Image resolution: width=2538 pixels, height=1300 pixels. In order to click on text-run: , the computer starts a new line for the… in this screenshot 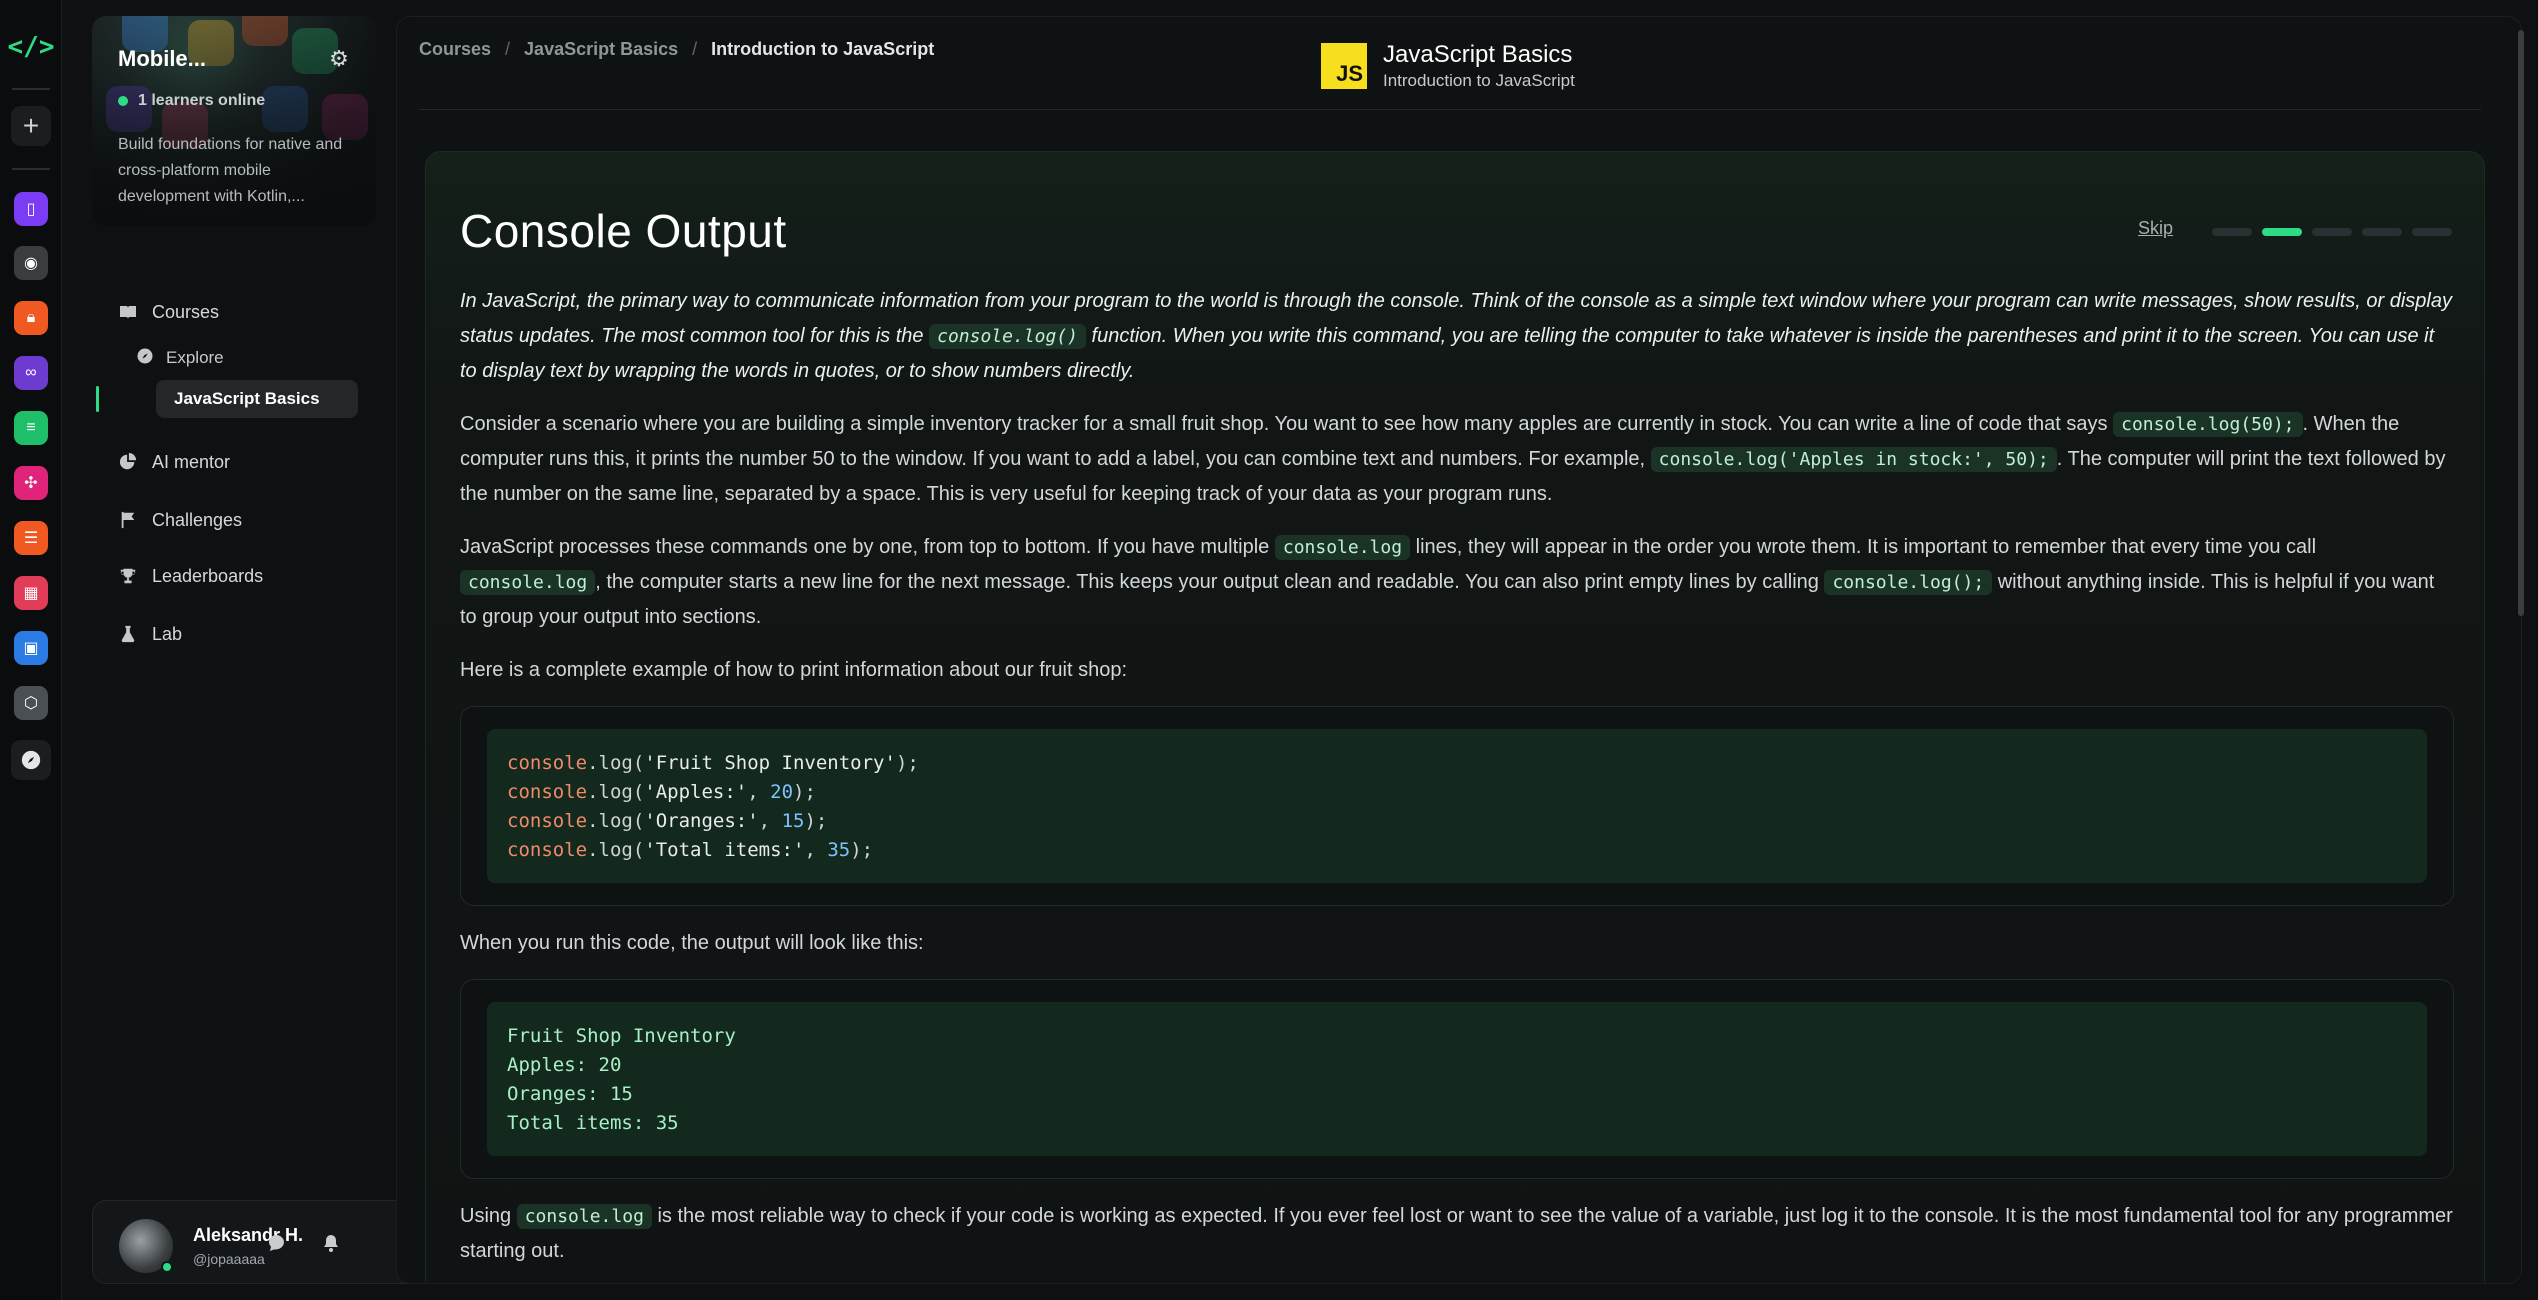, I will do `click(1210, 582)`.